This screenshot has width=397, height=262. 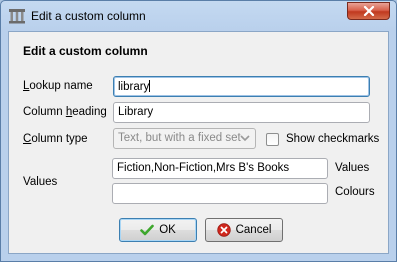 I want to click on cancel-label: Cancel, so click(x=253, y=230).